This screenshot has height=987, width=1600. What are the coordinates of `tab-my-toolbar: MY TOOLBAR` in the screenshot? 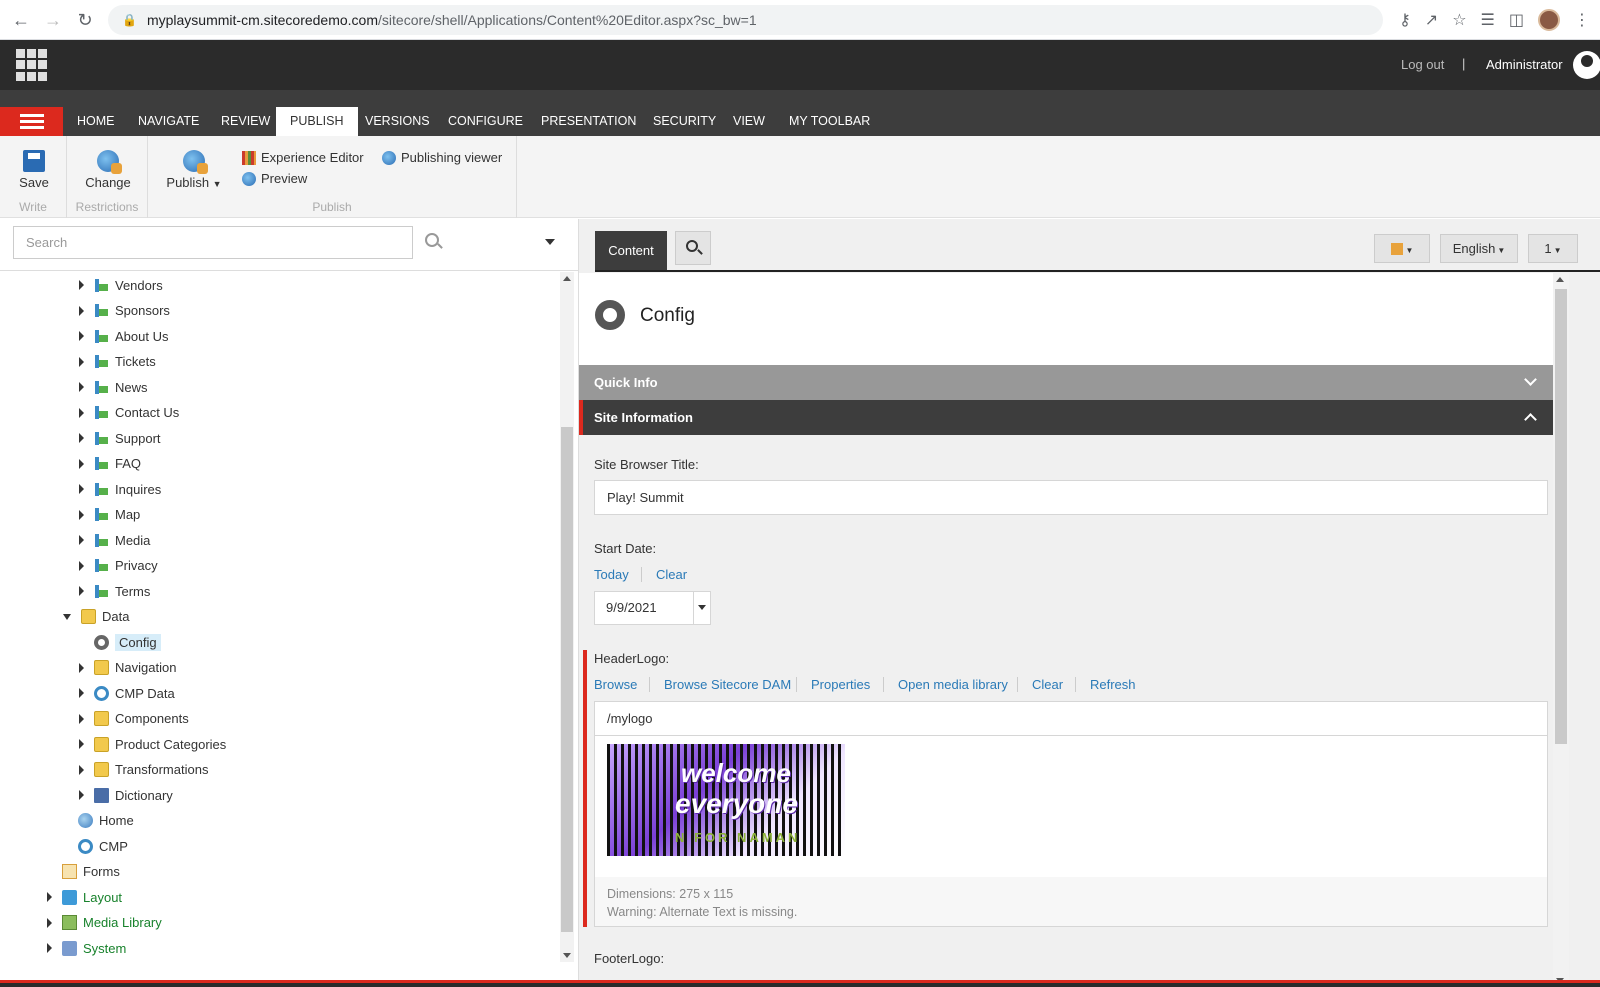 It's located at (829, 121).